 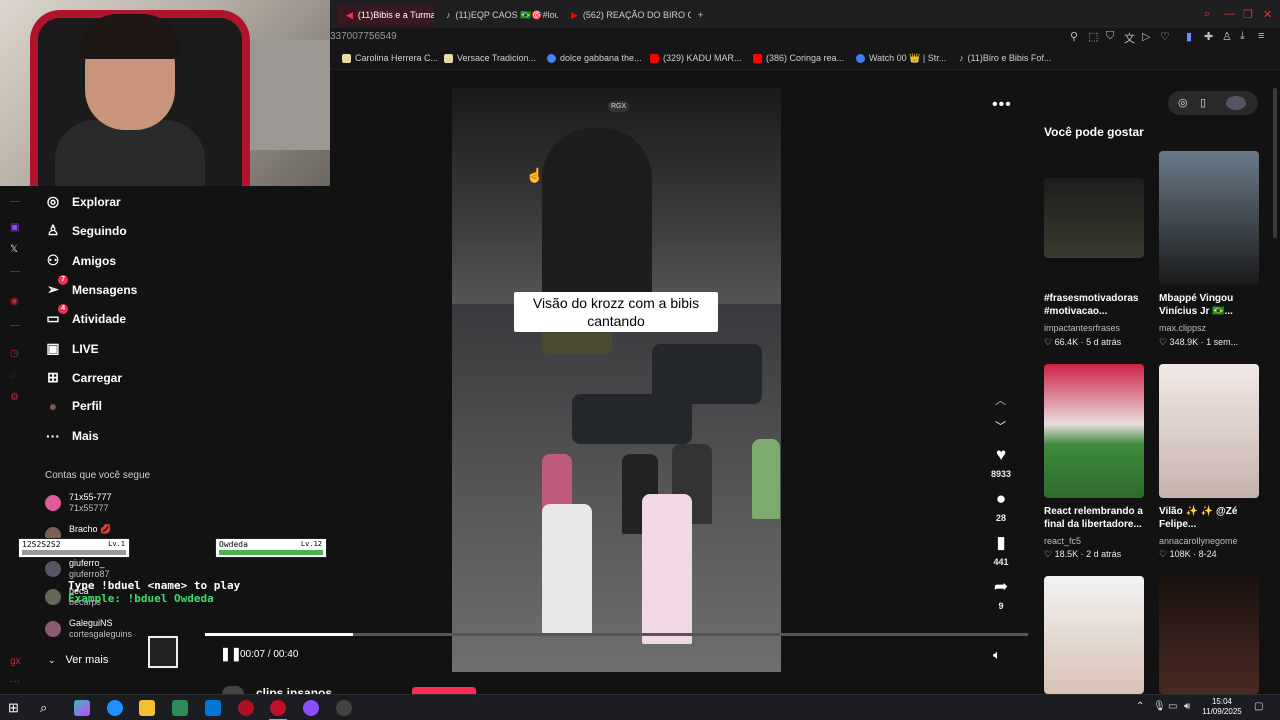 What do you see at coordinates (213, 708) in the screenshot?
I see `outlook-icon` at bounding box center [213, 708].